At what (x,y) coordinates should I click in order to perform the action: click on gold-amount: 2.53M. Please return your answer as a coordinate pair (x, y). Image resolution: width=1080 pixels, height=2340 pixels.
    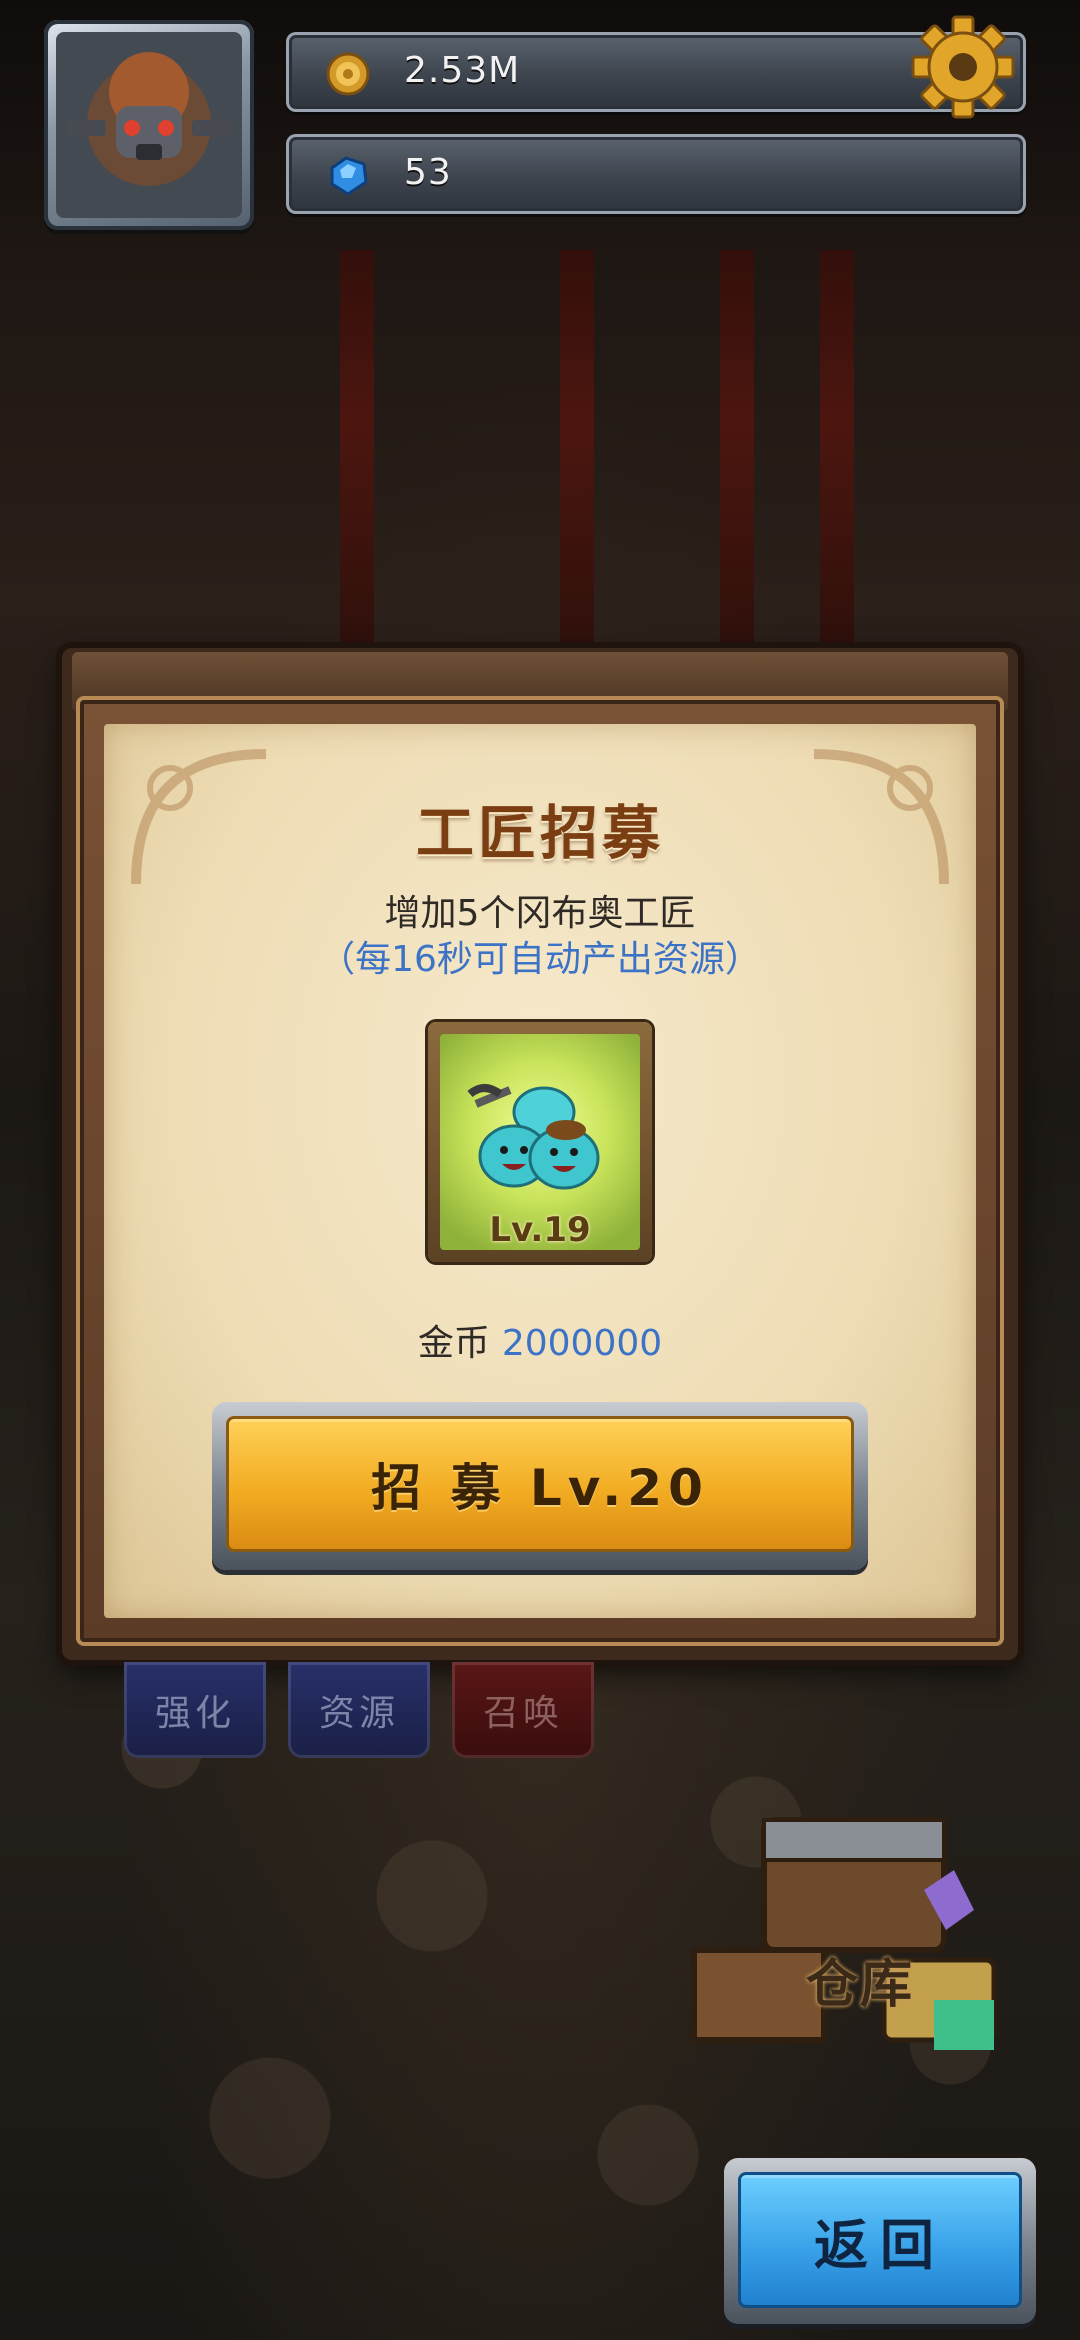
    Looking at the image, I should click on (462, 70).